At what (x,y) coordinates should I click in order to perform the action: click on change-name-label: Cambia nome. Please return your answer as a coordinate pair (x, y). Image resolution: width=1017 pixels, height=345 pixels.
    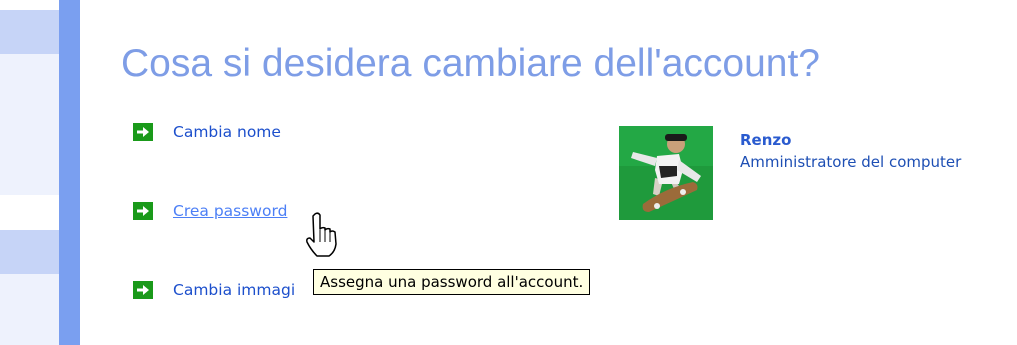
    Looking at the image, I should click on (227, 132).